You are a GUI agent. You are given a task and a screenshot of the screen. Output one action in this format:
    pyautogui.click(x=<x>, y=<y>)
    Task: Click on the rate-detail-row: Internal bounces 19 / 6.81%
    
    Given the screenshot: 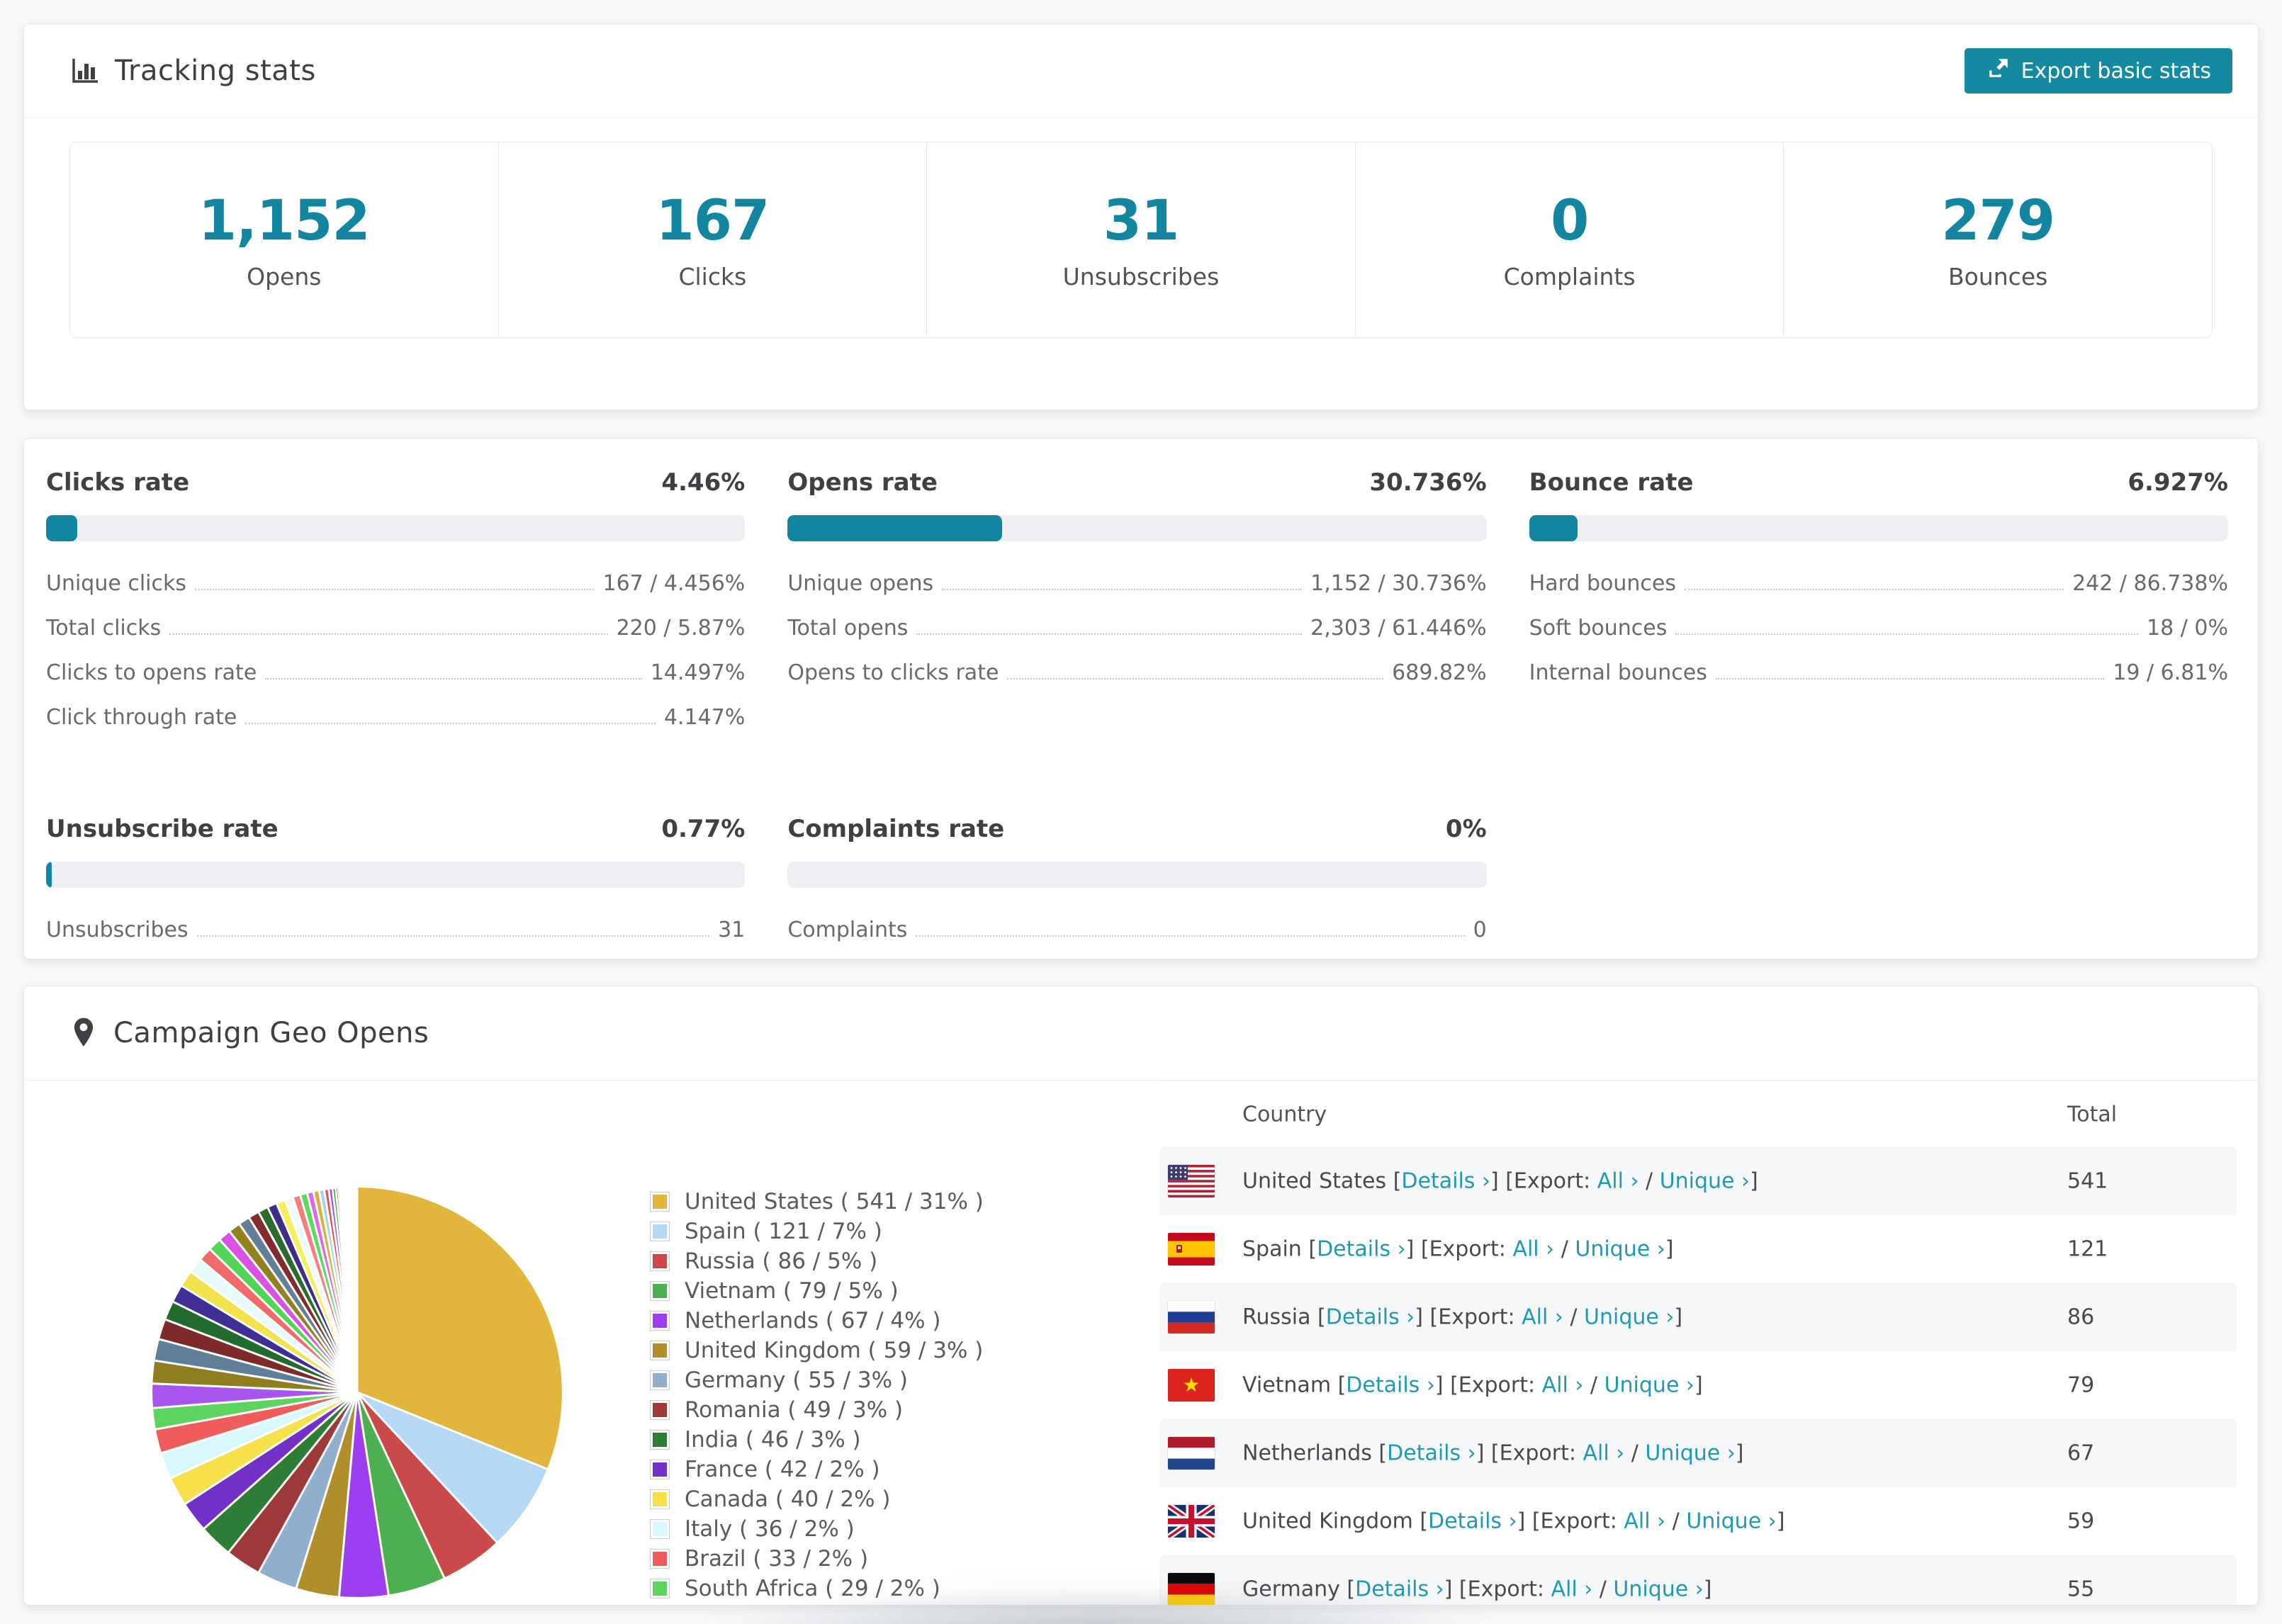 What is the action you would take?
    pyautogui.click(x=1879, y=673)
    